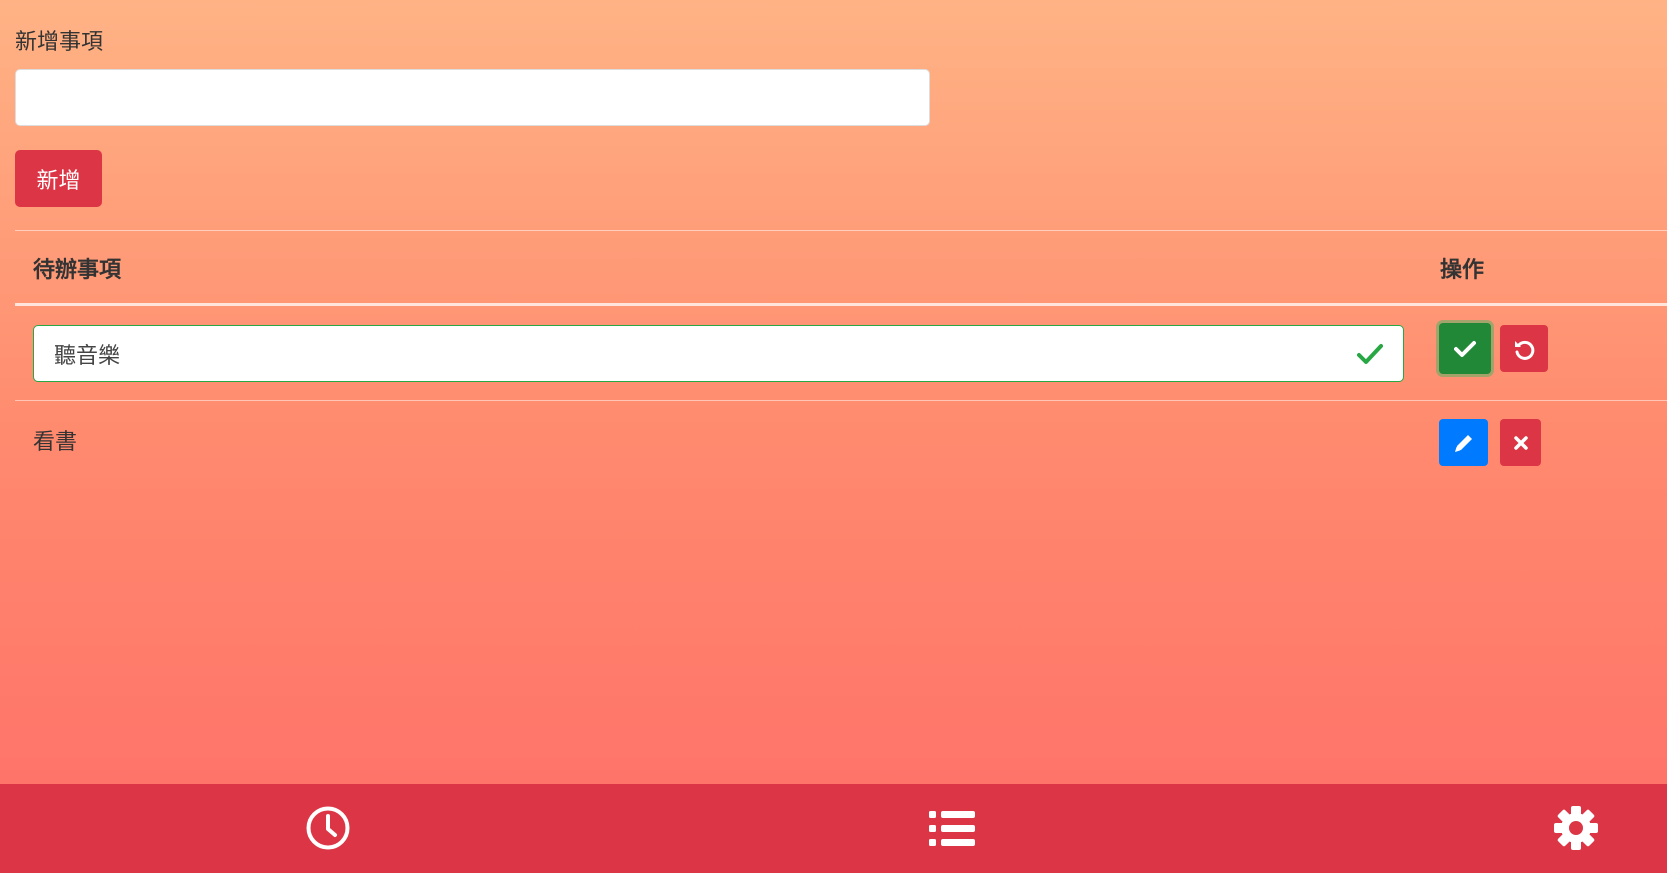 This screenshot has height=873, width=1667. What do you see at coordinates (1462, 270) in the screenshot?
I see `actions-column-header: 操作` at bounding box center [1462, 270].